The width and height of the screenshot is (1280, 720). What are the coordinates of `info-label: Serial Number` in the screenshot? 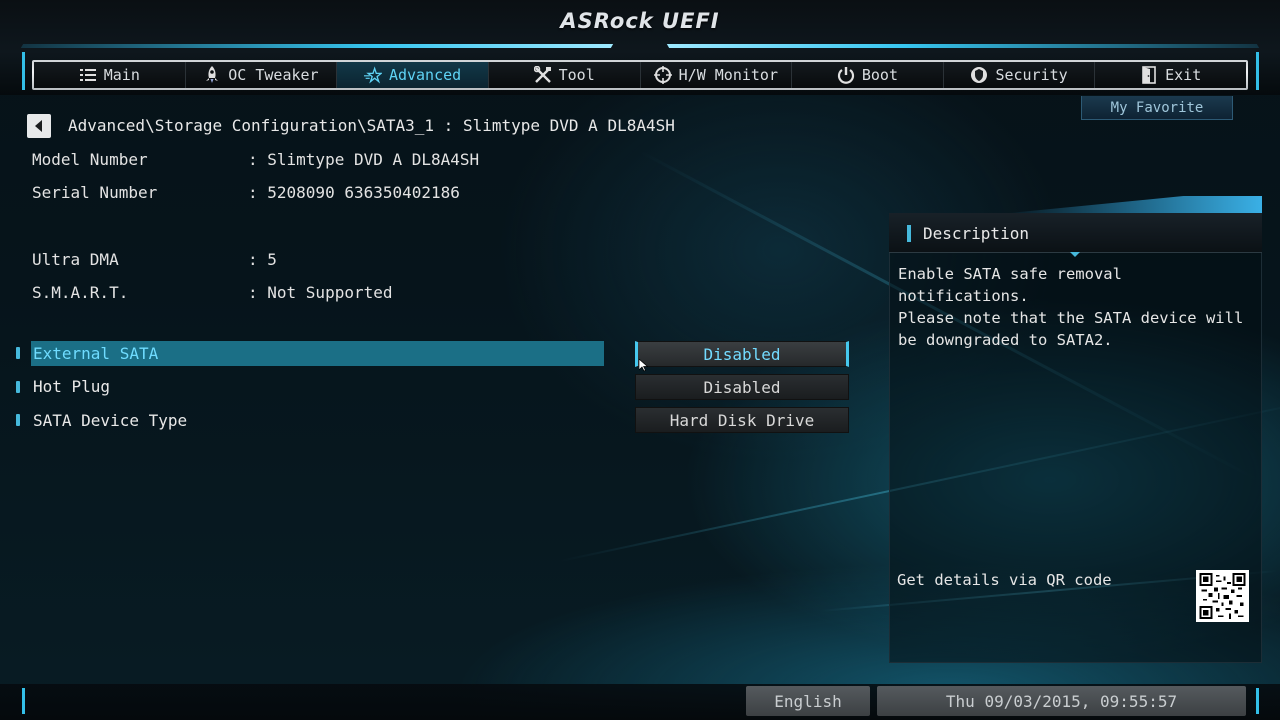 It's located at (95, 192).